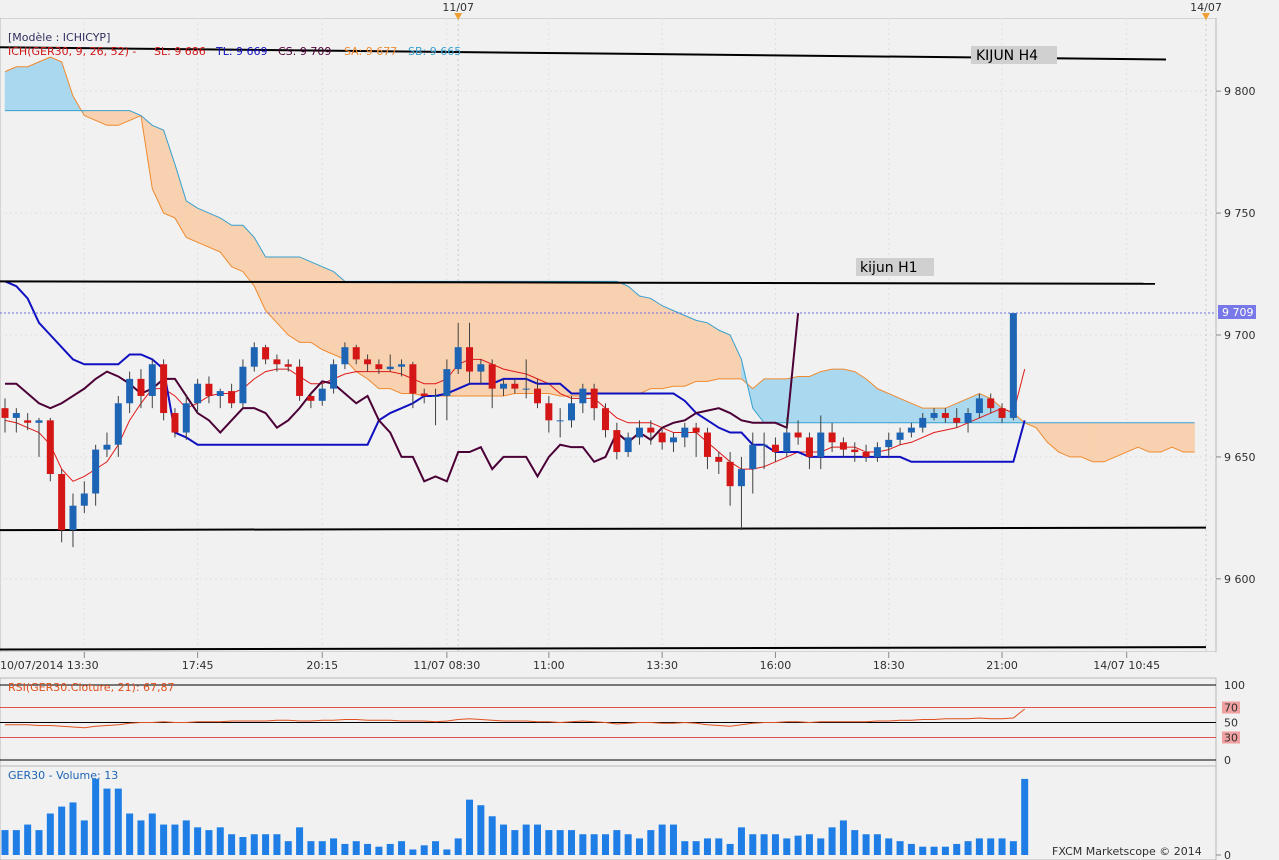  I want to click on price-tick-label: 9 800, so click(1240, 91).